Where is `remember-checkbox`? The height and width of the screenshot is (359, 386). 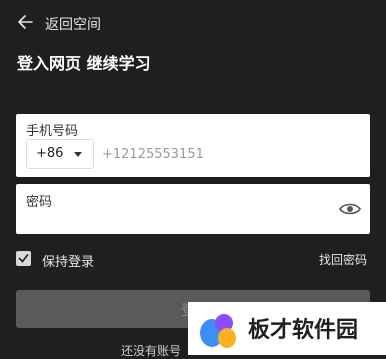 remember-checkbox is located at coordinates (23, 258).